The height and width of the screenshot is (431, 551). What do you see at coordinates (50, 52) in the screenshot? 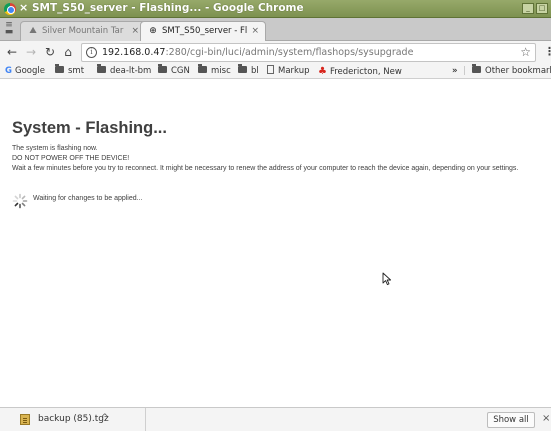
I see `reload-icon: ↻` at bounding box center [50, 52].